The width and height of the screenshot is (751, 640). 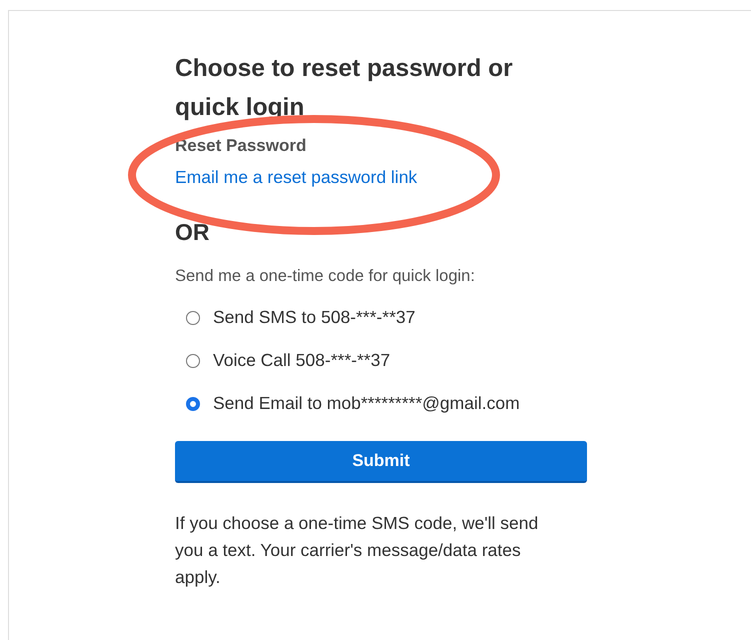 I want to click on option-label: Send SMS to 508-***-**37, so click(x=314, y=317).